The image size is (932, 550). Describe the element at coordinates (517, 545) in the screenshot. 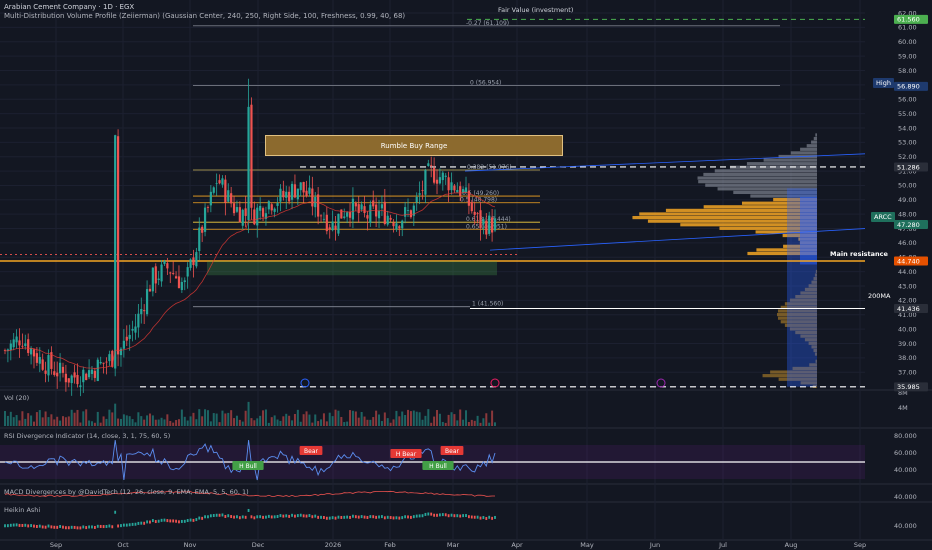

I see `time-axis-label: Apr` at that location.